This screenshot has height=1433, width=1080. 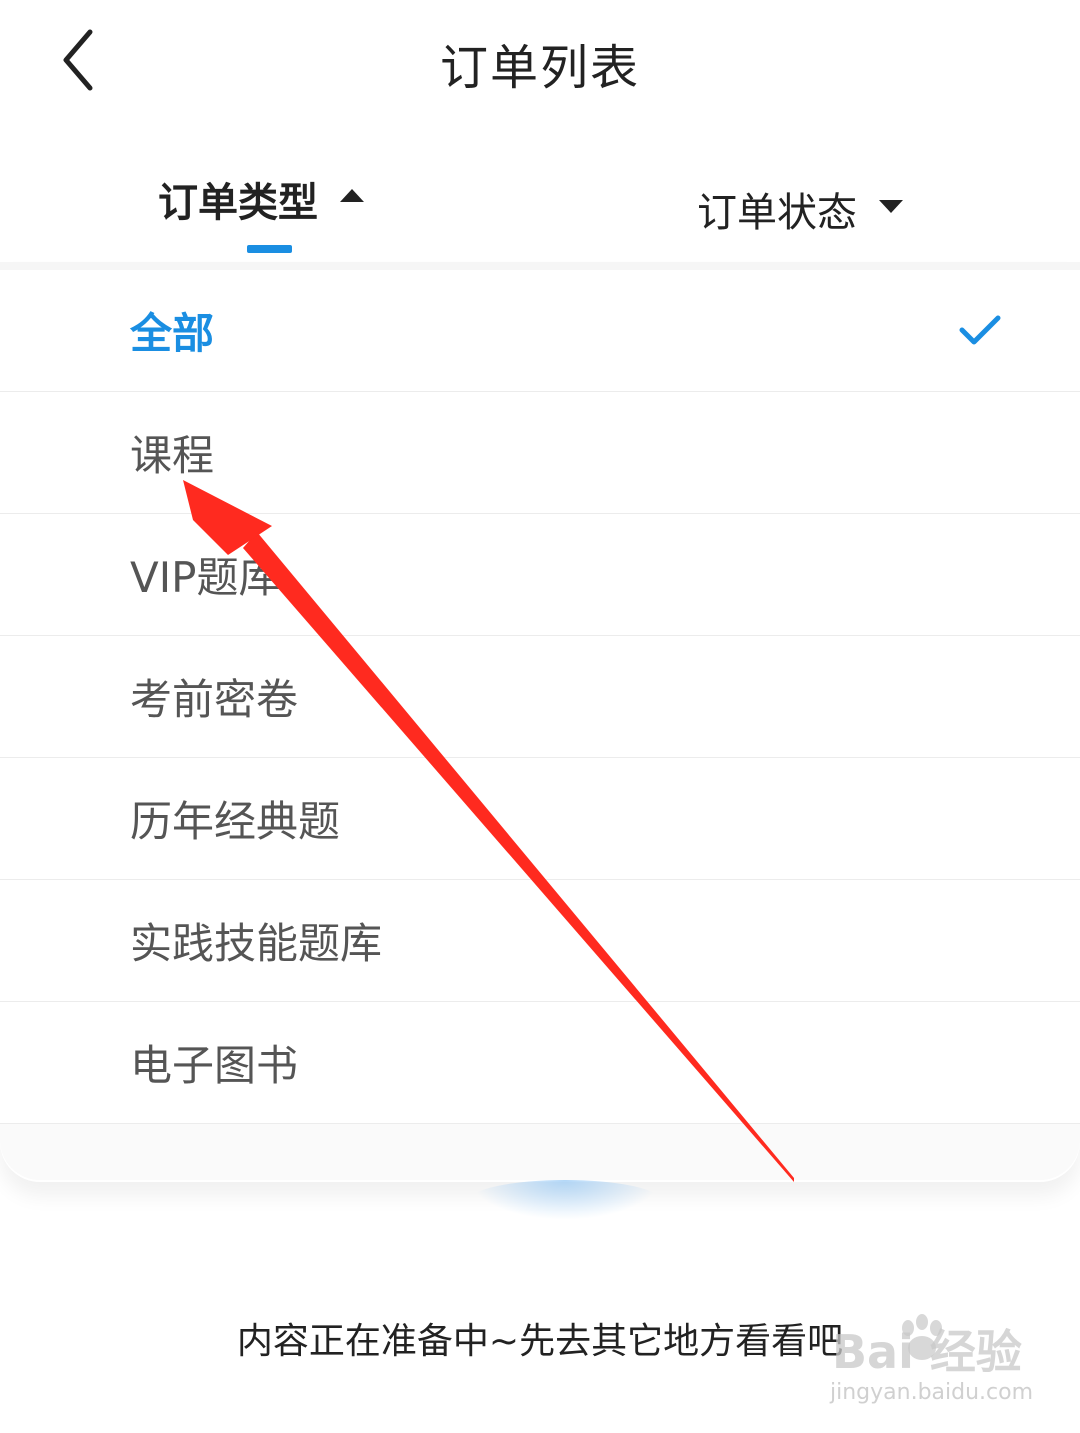 I want to click on option-label: 全部, so click(x=172, y=333).